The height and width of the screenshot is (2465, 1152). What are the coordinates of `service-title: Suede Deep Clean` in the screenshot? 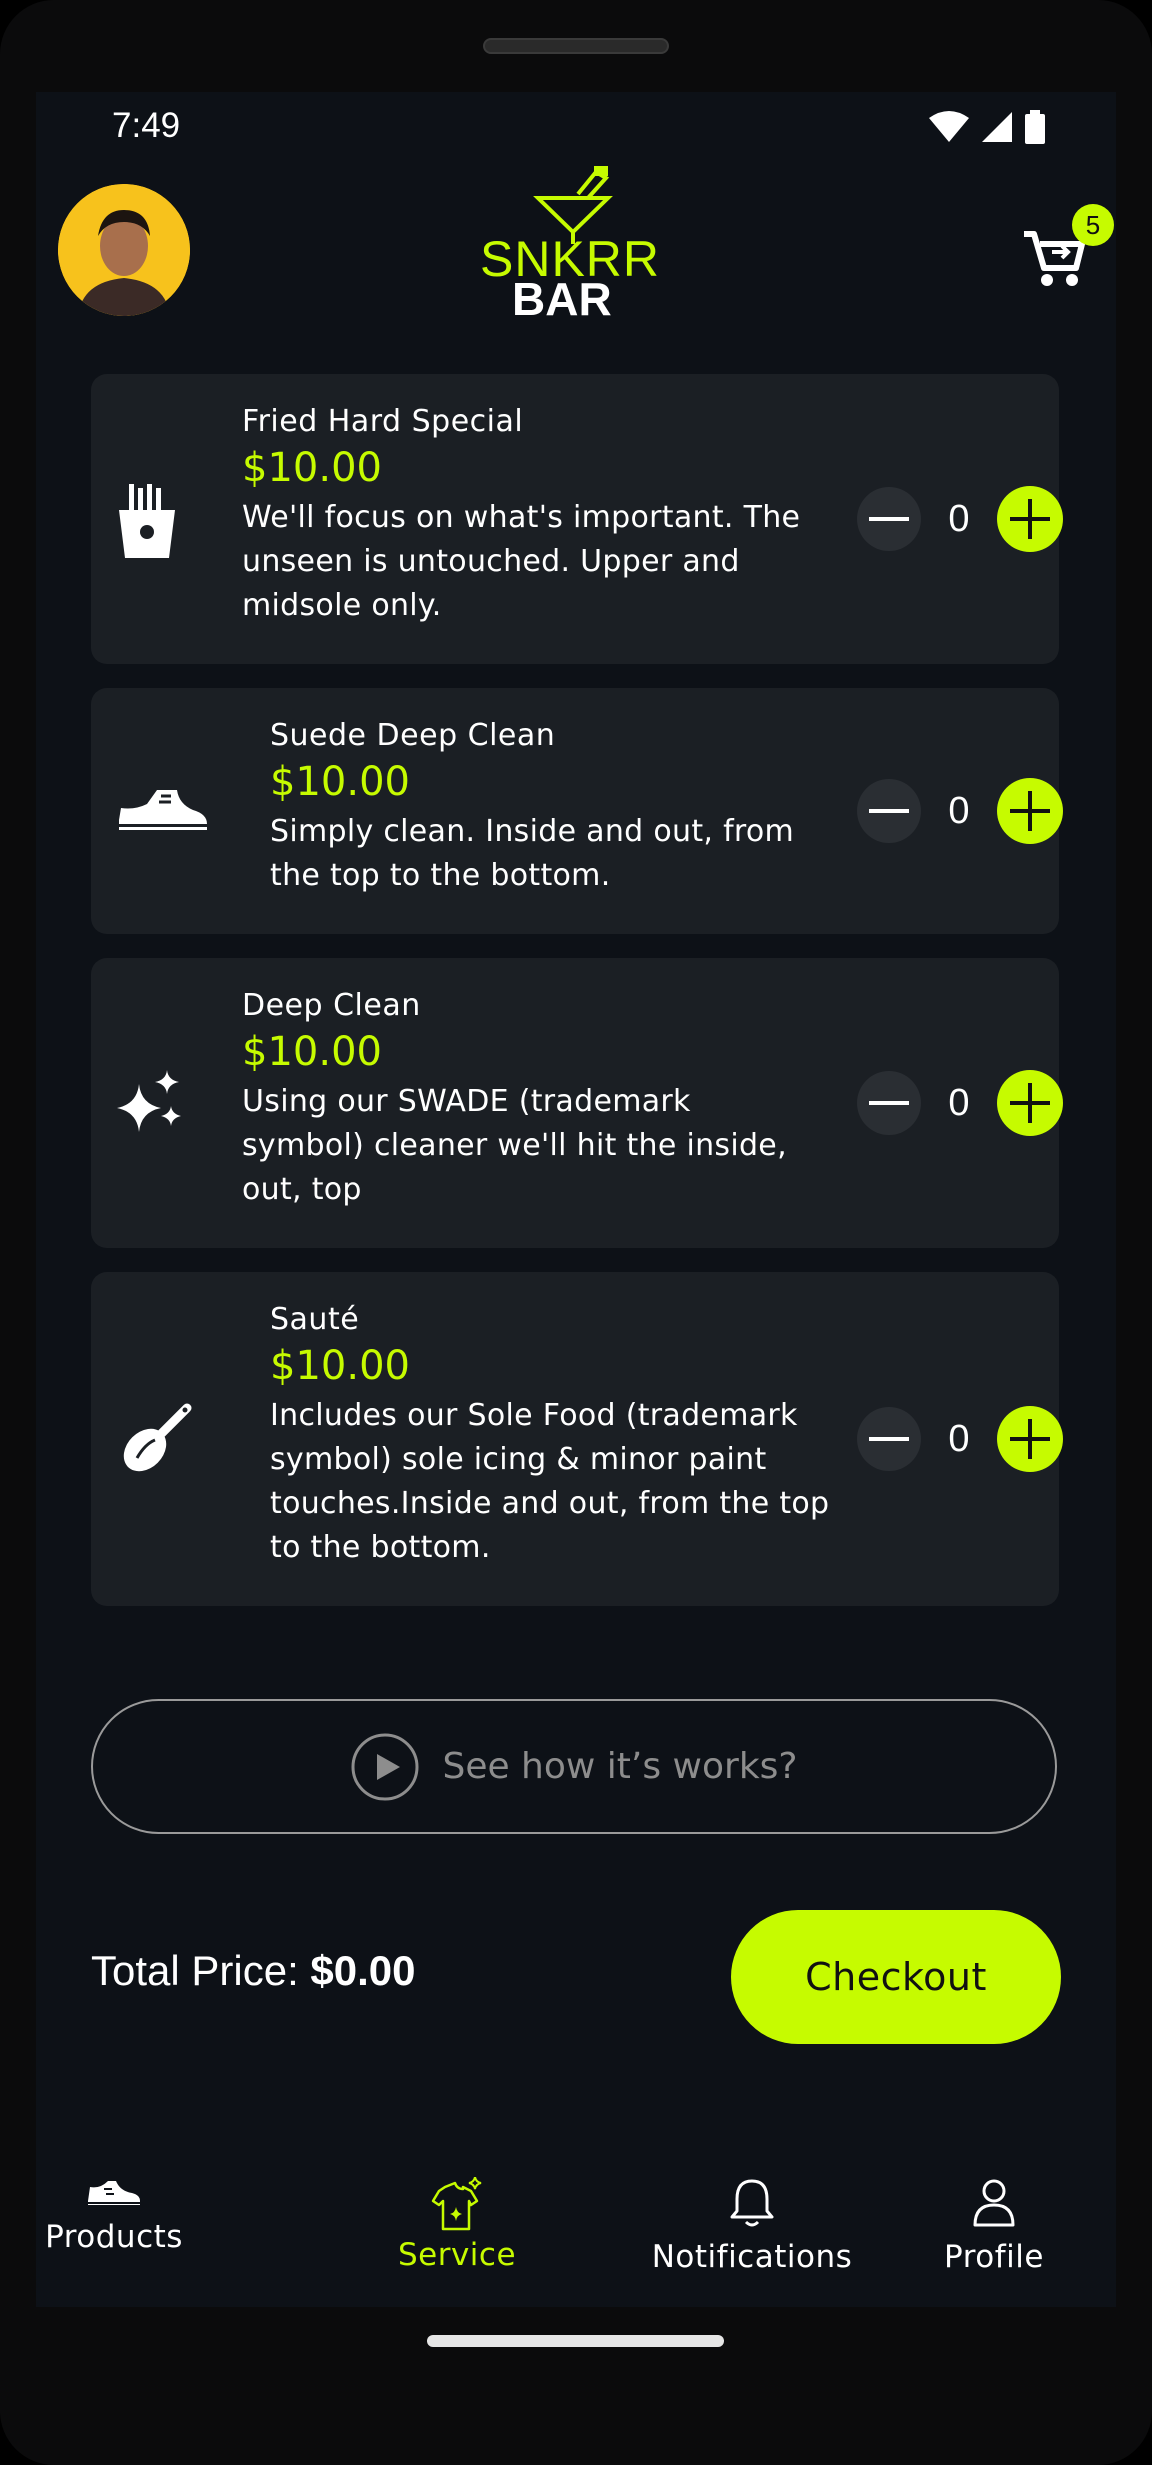 It's located at (413, 735).